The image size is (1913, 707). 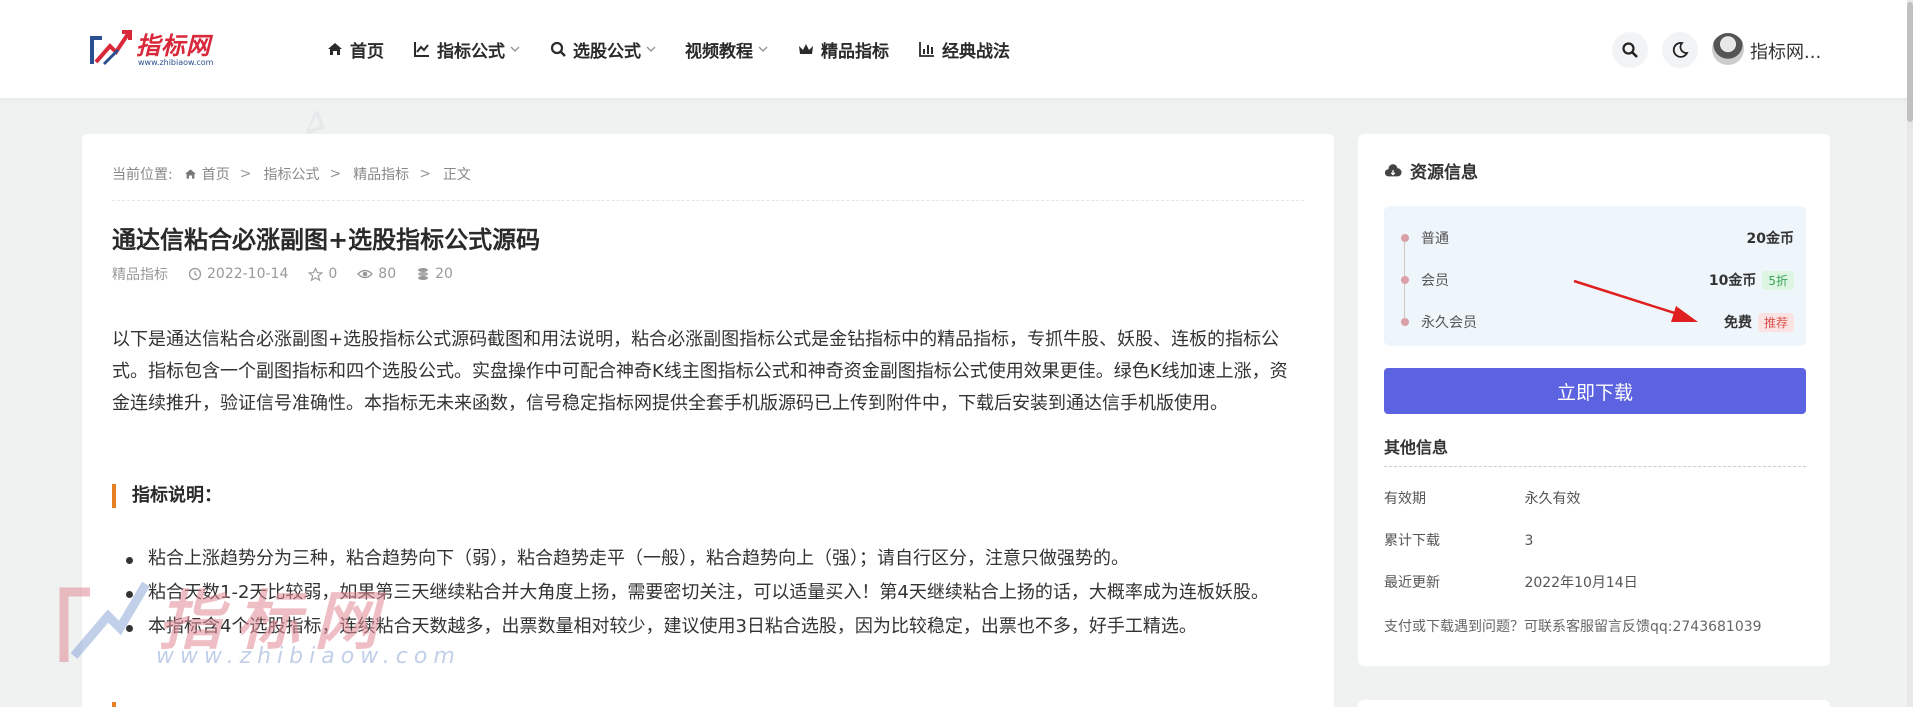 I want to click on nav-item-premium-indicator: 精品指标, so click(x=843, y=49).